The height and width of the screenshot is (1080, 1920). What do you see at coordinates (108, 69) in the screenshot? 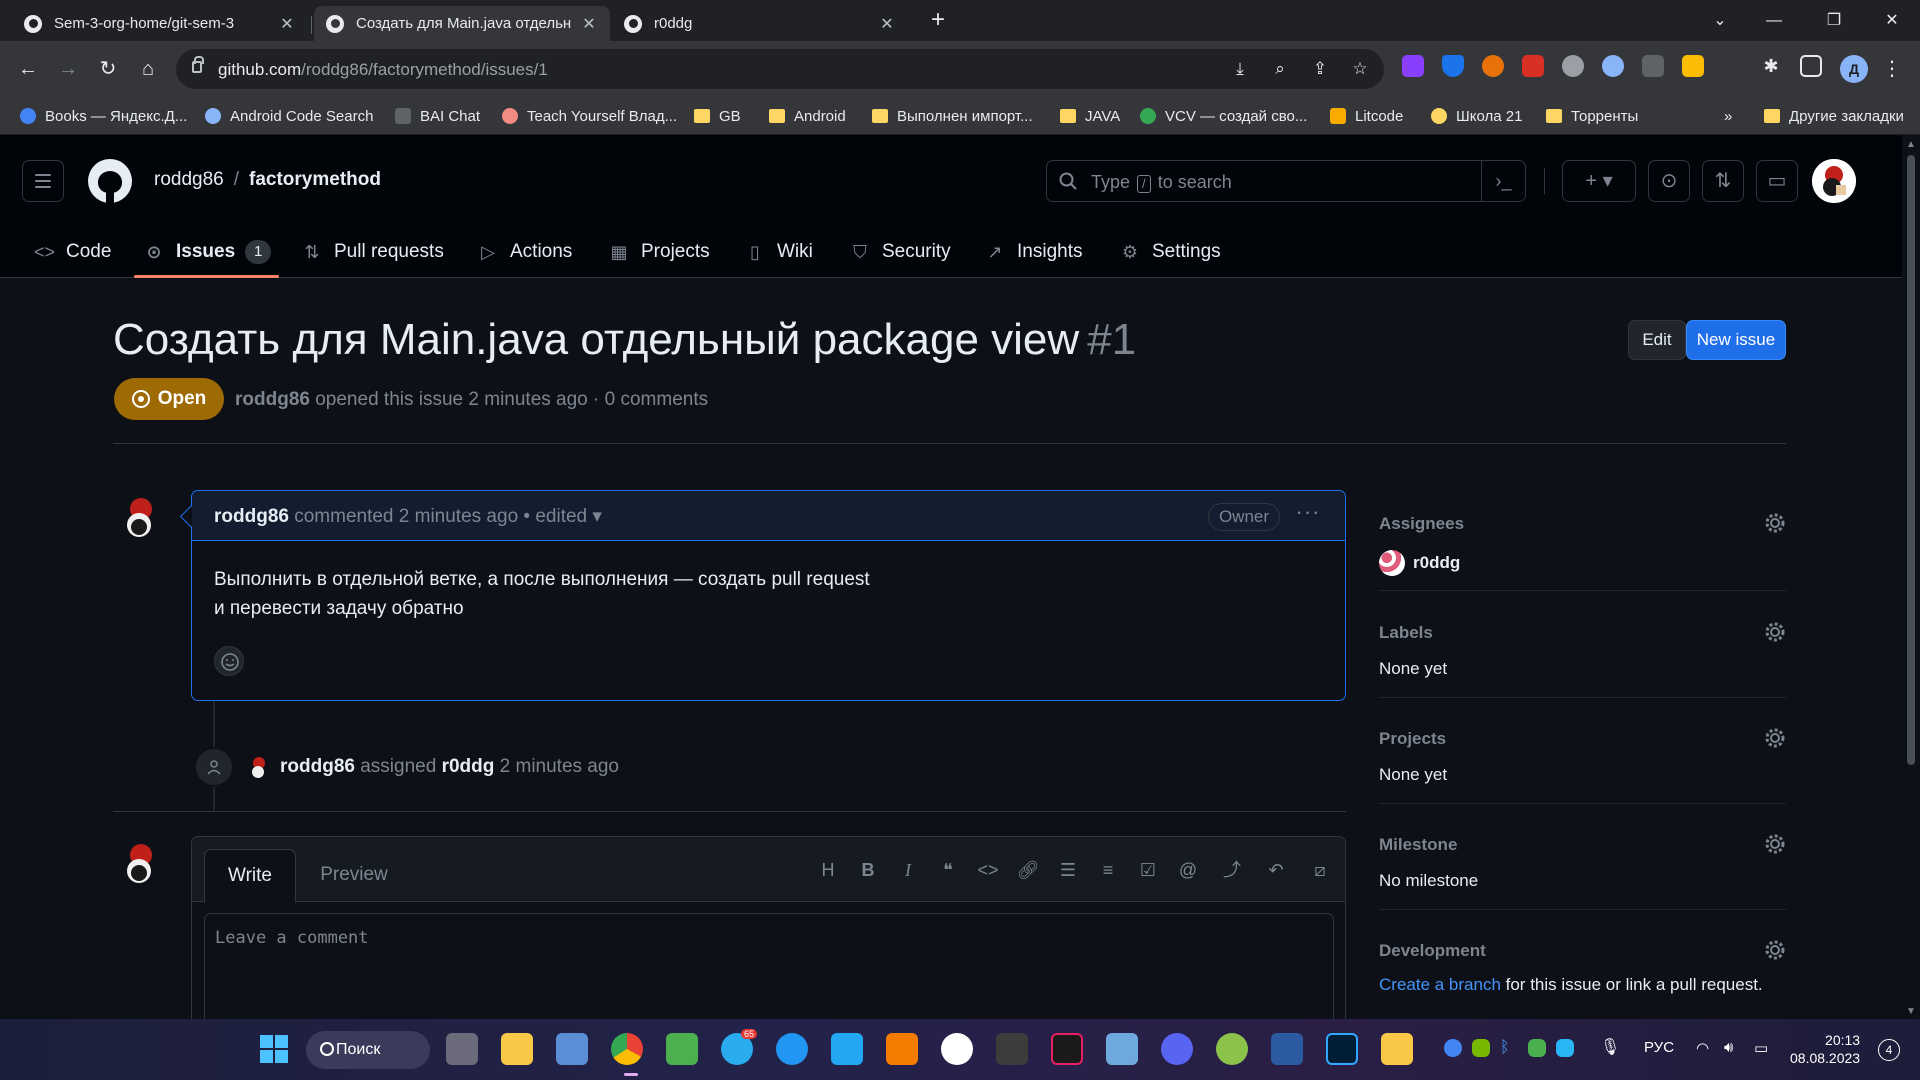
I see `reload-button: ↻` at bounding box center [108, 69].